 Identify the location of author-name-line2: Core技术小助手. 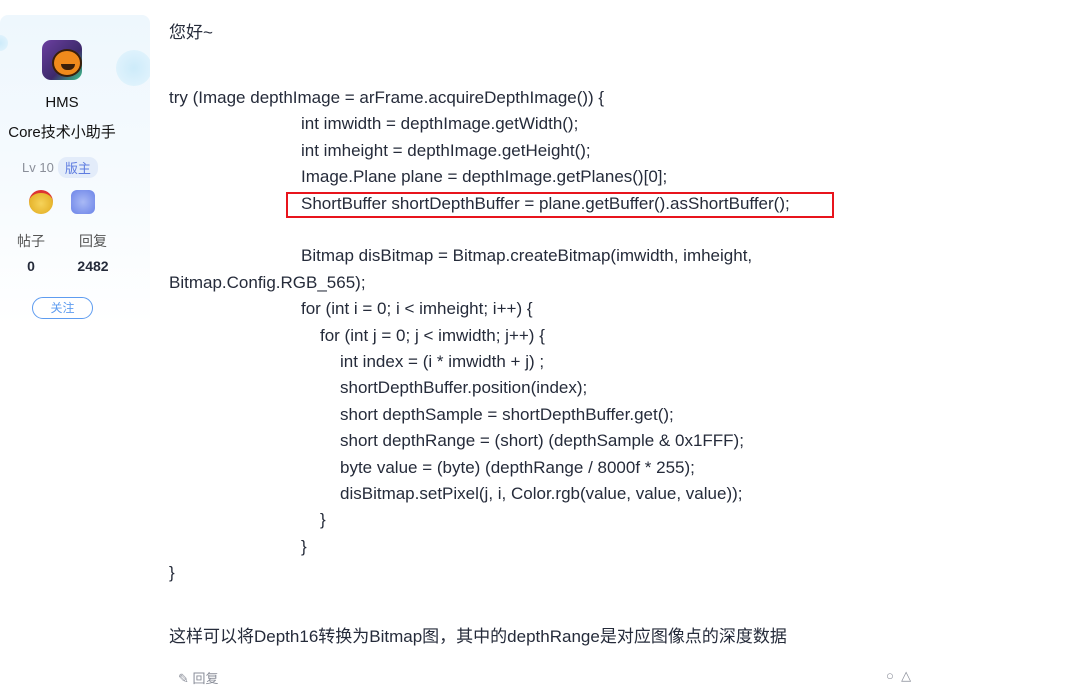
(62, 131).